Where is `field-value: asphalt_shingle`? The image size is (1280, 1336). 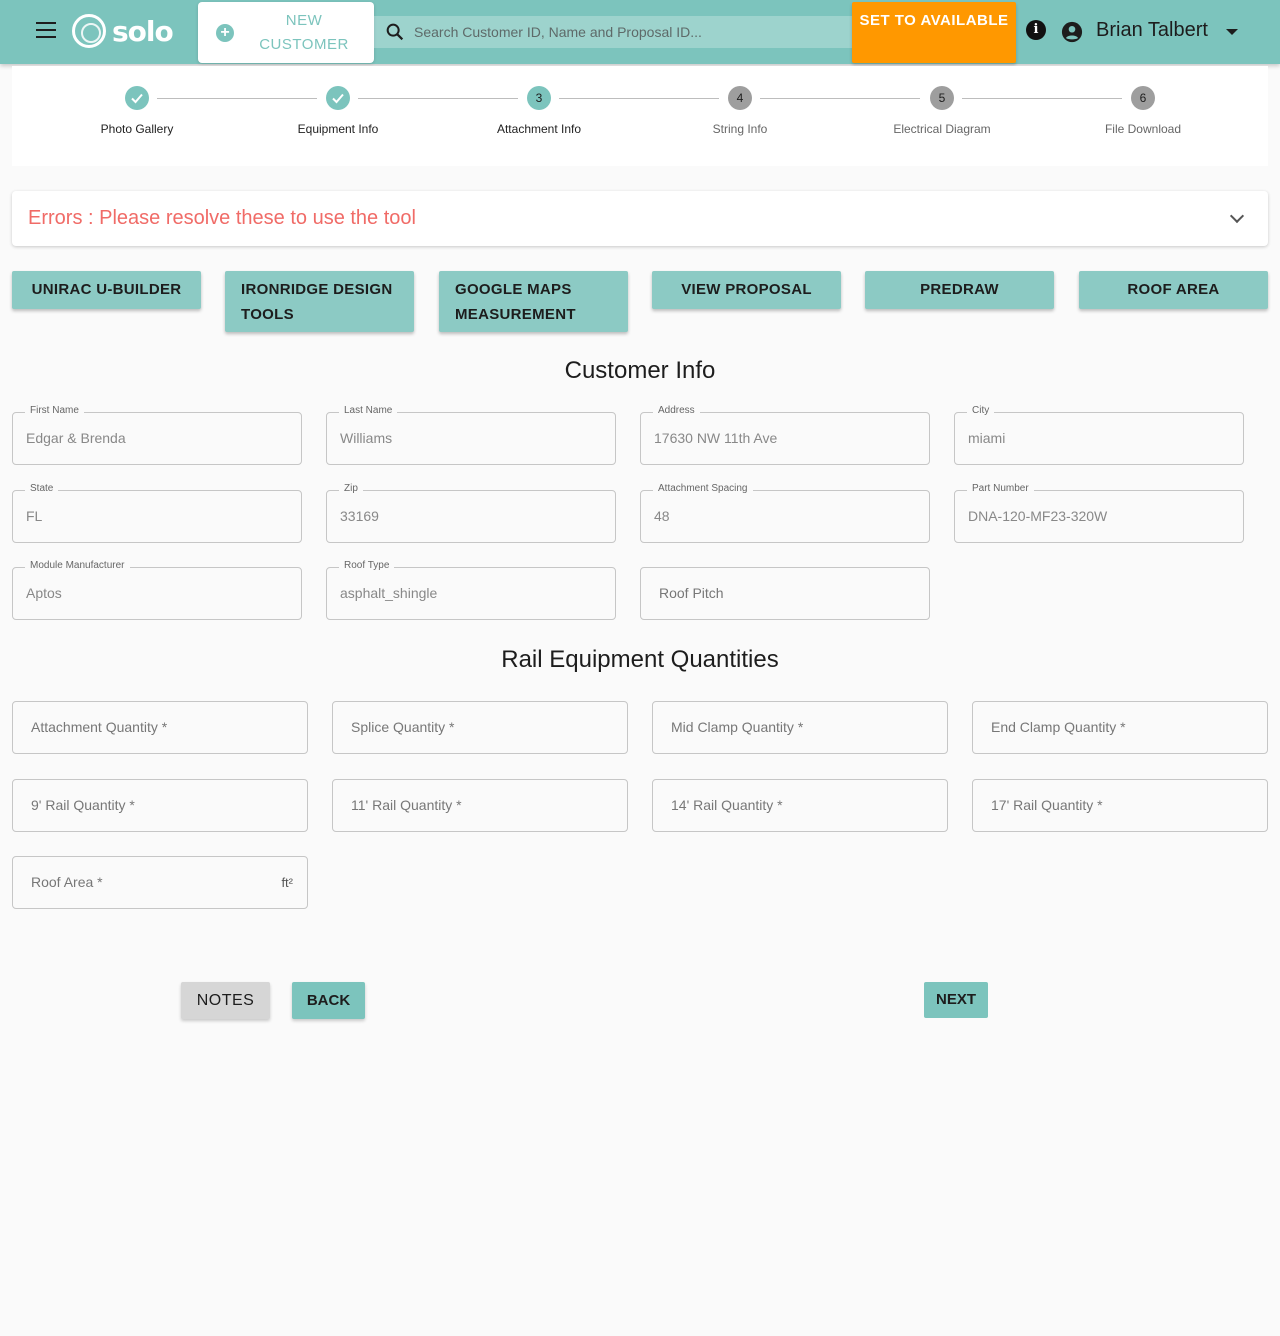 field-value: asphalt_shingle is located at coordinates (389, 593).